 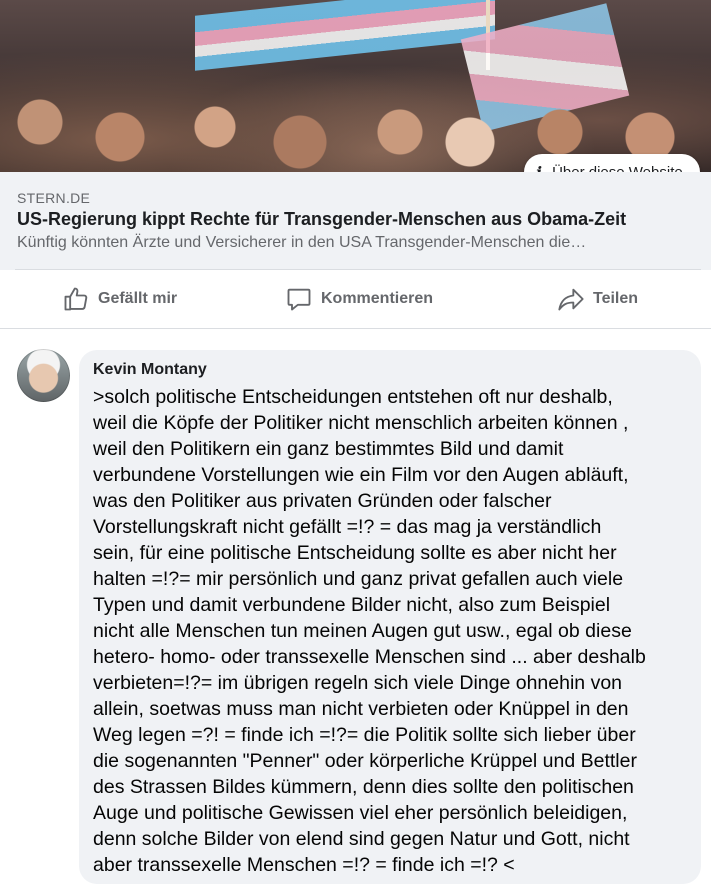 What do you see at coordinates (299, 299) in the screenshot?
I see `speech-bubble-icon` at bounding box center [299, 299].